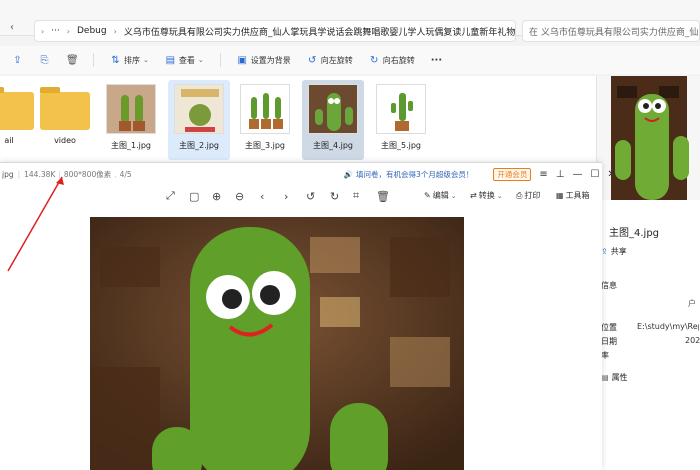 The width and height of the screenshot is (700, 470). What do you see at coordinates (400, 145) in the screenshot?
I see `file-label: 主图_5.jpg` at bounding box center [400, 145].